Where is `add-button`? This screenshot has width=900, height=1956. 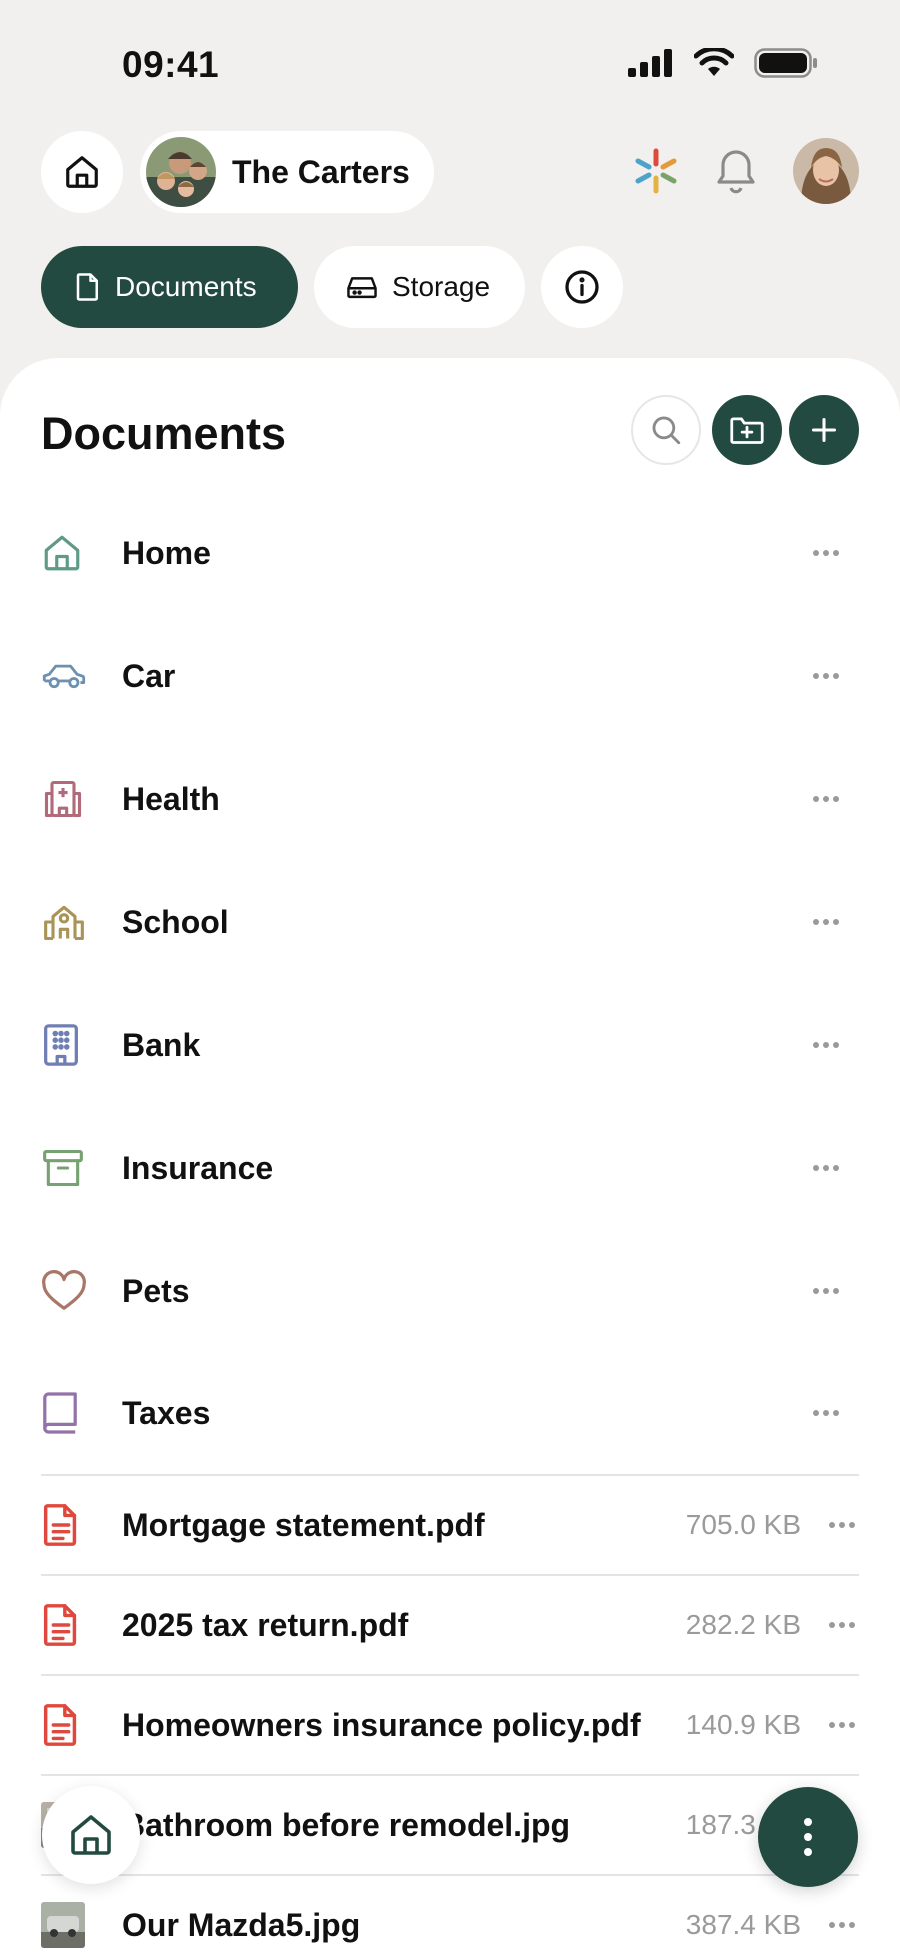 add-button is located at coordinates (824, 430).